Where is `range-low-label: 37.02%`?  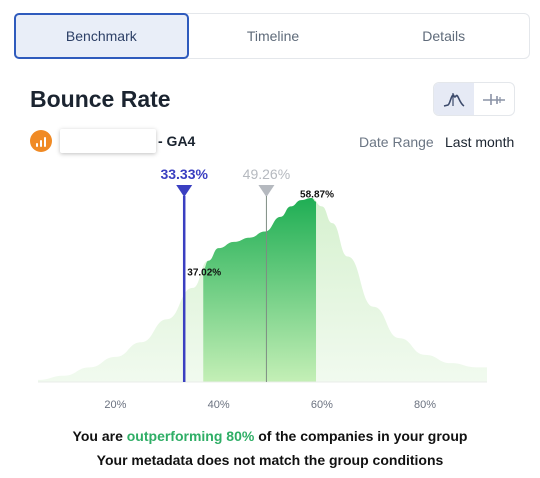 range-low-label: 37.02% is located at coordinates (204, 273).